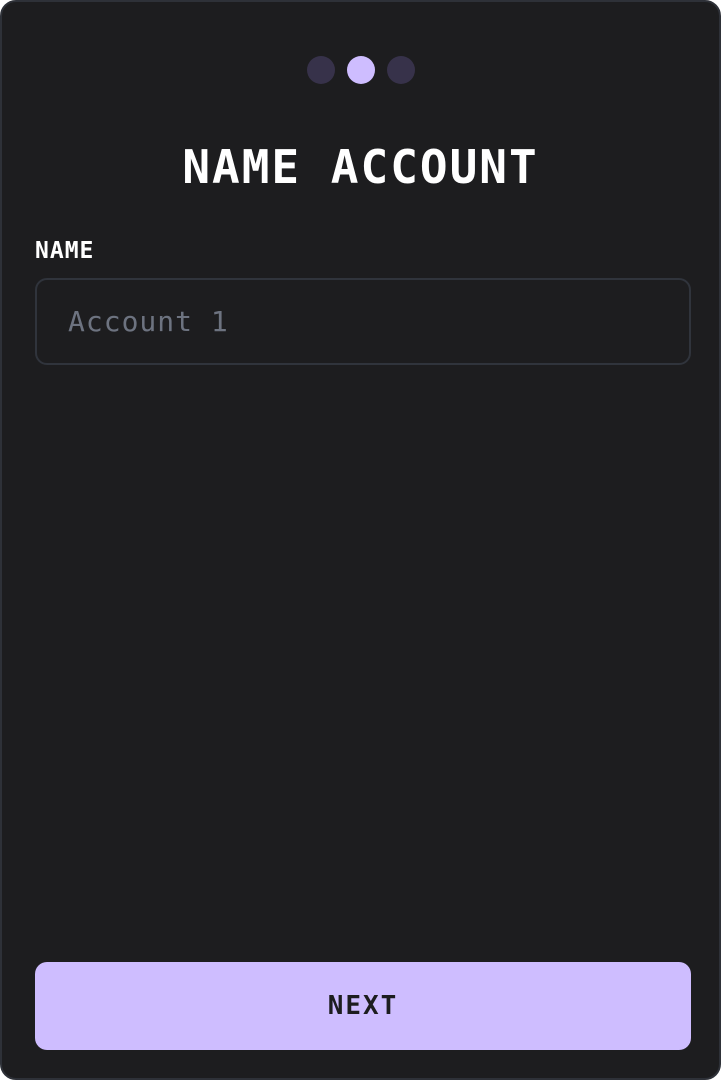  I want to click on next-button: NEXT, so click(363, 1006).